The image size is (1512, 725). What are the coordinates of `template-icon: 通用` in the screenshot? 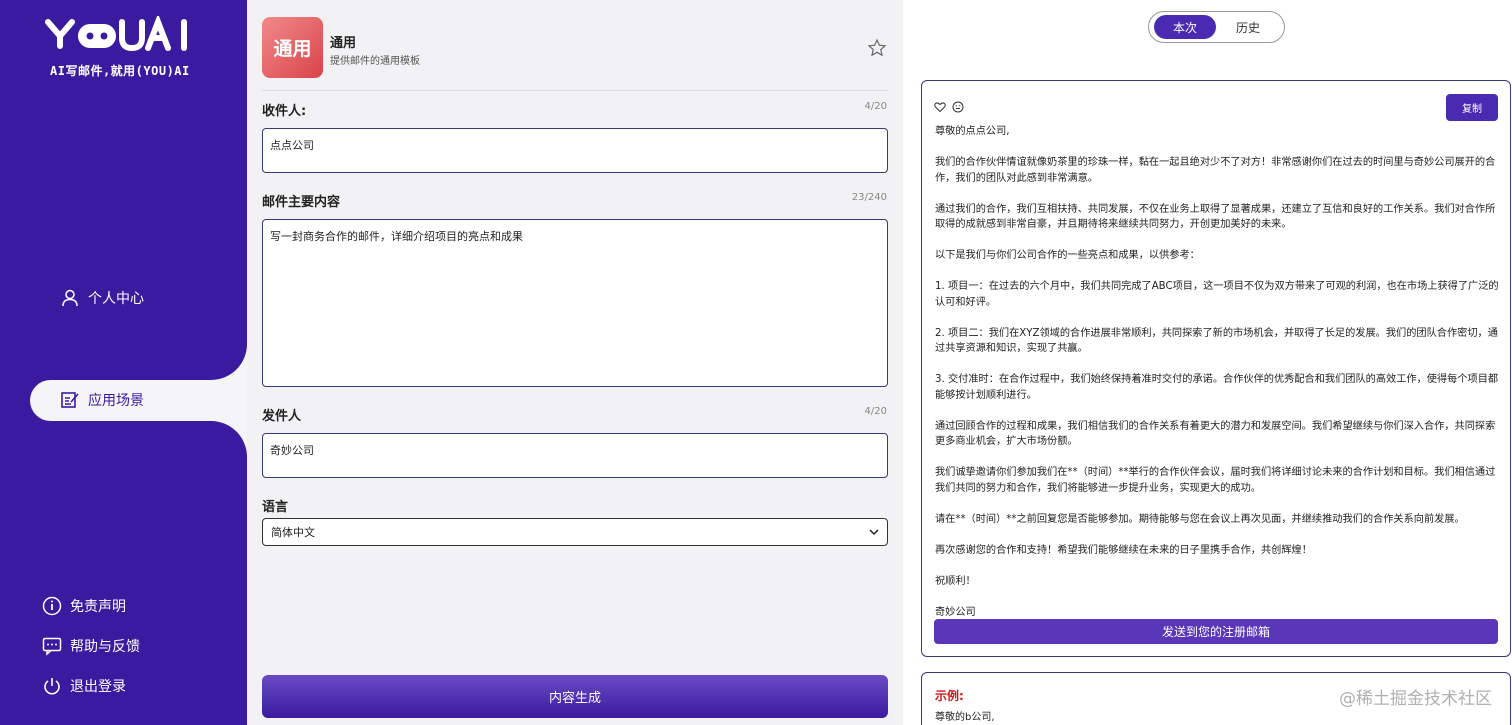 It's located at (292, 47).